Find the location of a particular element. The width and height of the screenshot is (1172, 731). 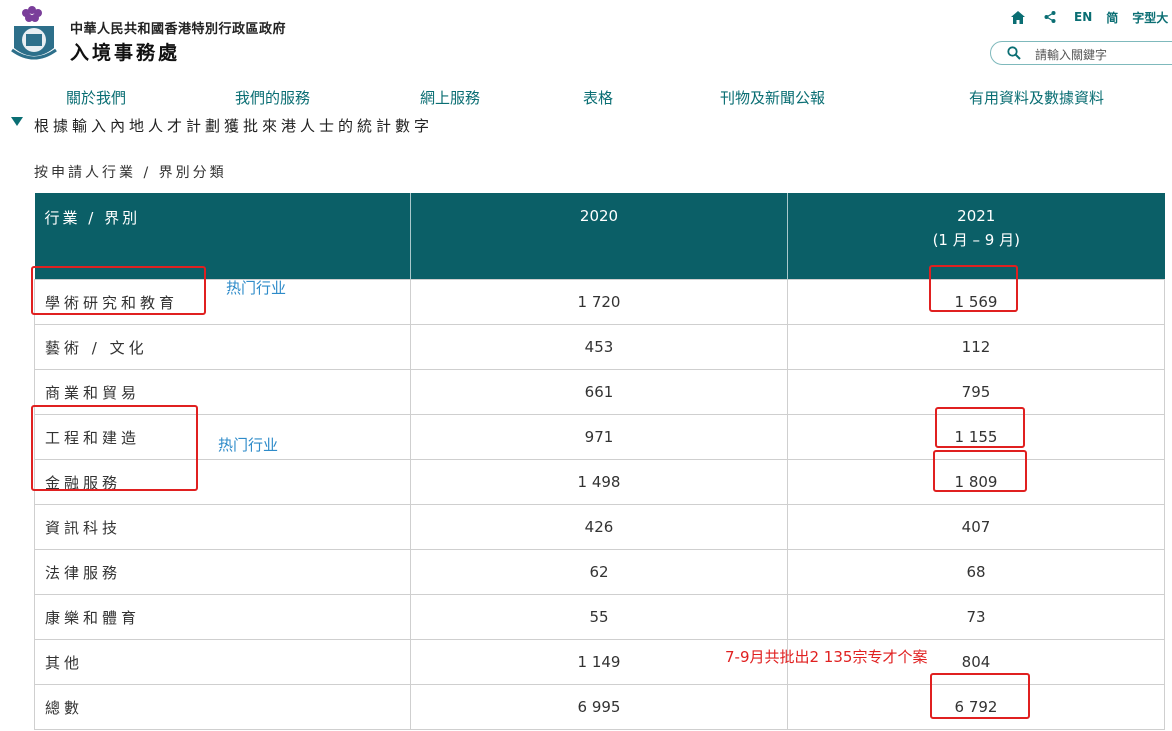

row-value-2020: 55 is located at coordinates (599, 617).